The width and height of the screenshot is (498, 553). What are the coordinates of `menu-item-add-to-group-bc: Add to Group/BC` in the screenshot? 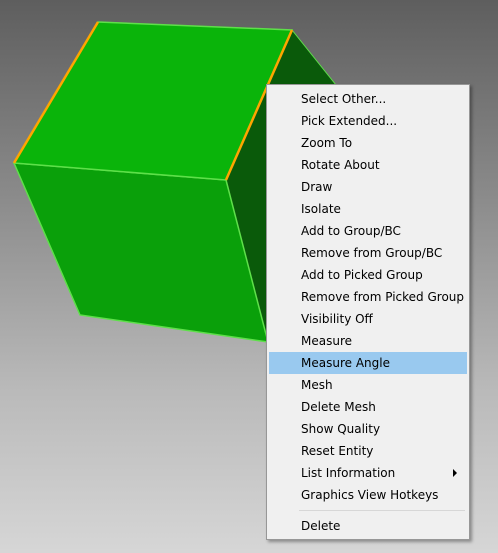 It's located at (368, 231).